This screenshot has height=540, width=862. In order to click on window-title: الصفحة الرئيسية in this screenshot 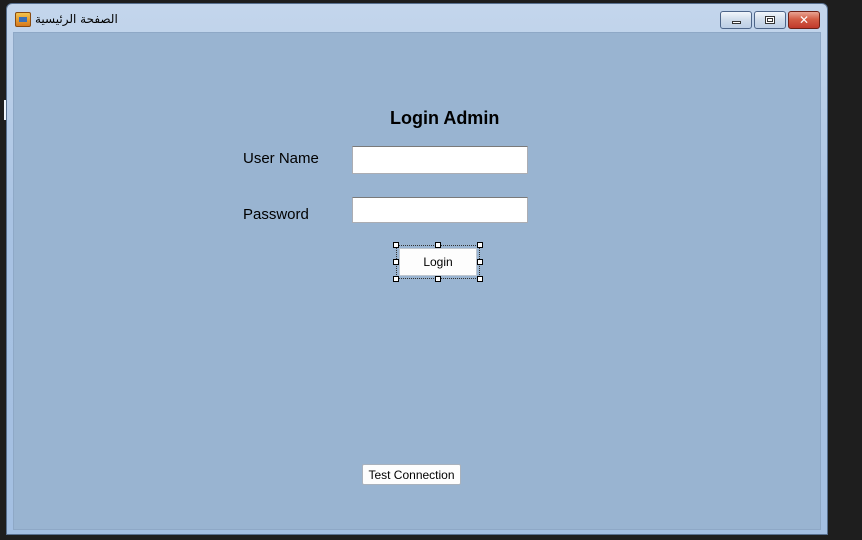, I will do `click(76, 19)`.